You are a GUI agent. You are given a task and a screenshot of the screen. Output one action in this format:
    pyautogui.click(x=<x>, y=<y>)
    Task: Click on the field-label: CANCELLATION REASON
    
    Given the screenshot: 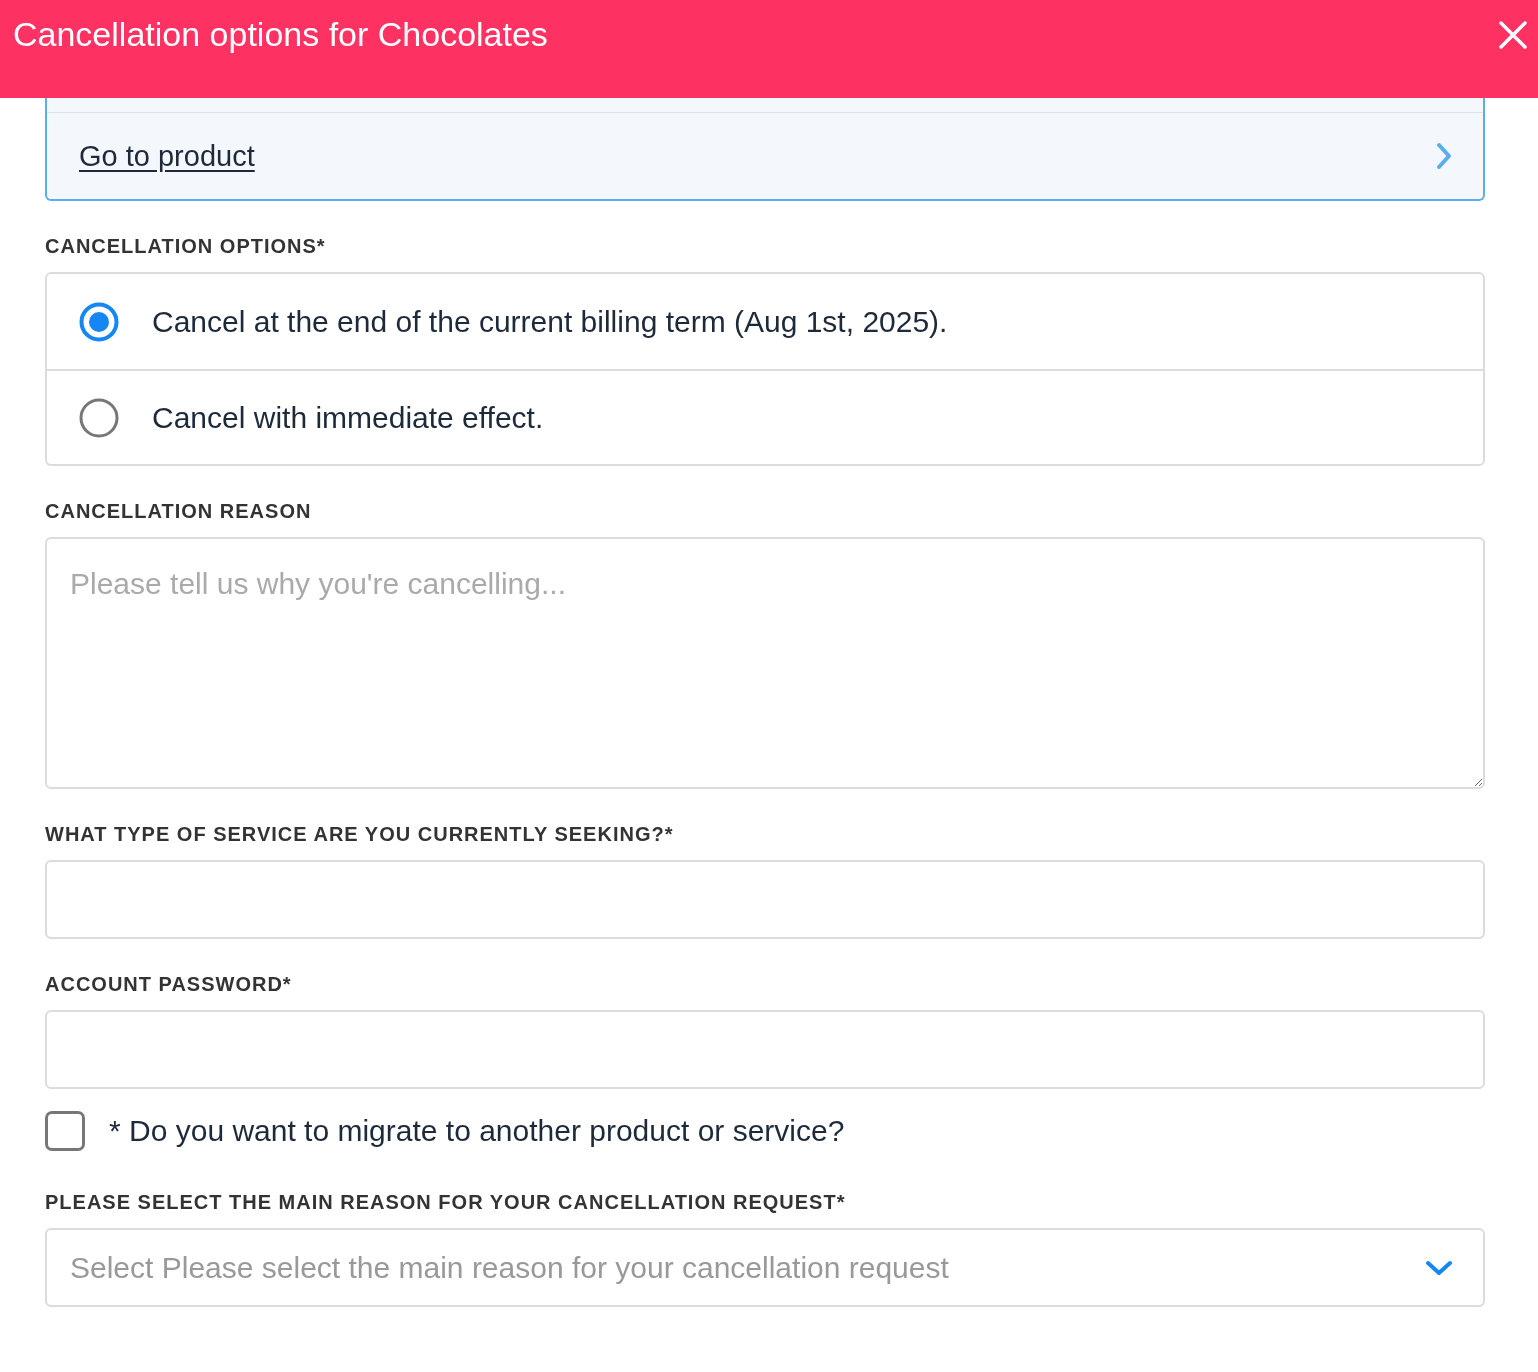 What is the action you would take?
    pyautogui.click(x=179, y=511)
    